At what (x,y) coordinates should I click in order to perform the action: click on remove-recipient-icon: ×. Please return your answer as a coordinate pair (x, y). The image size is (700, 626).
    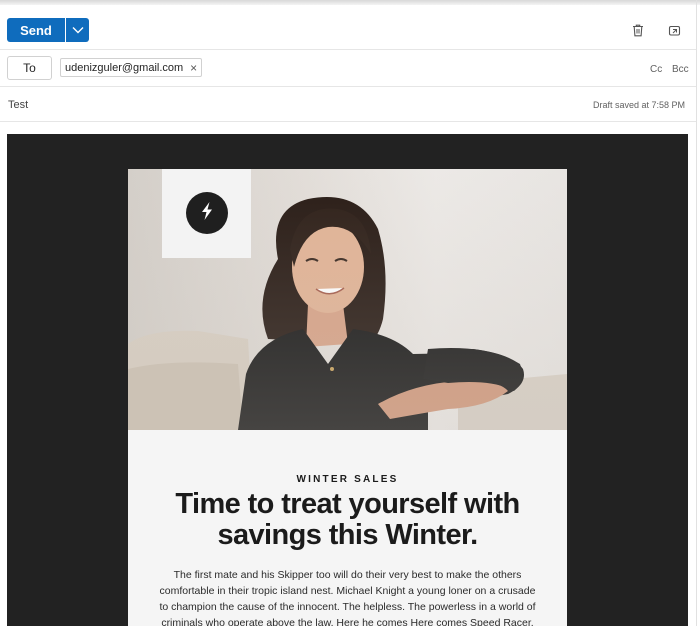
    Looking at the image, I should click on (193, 68).